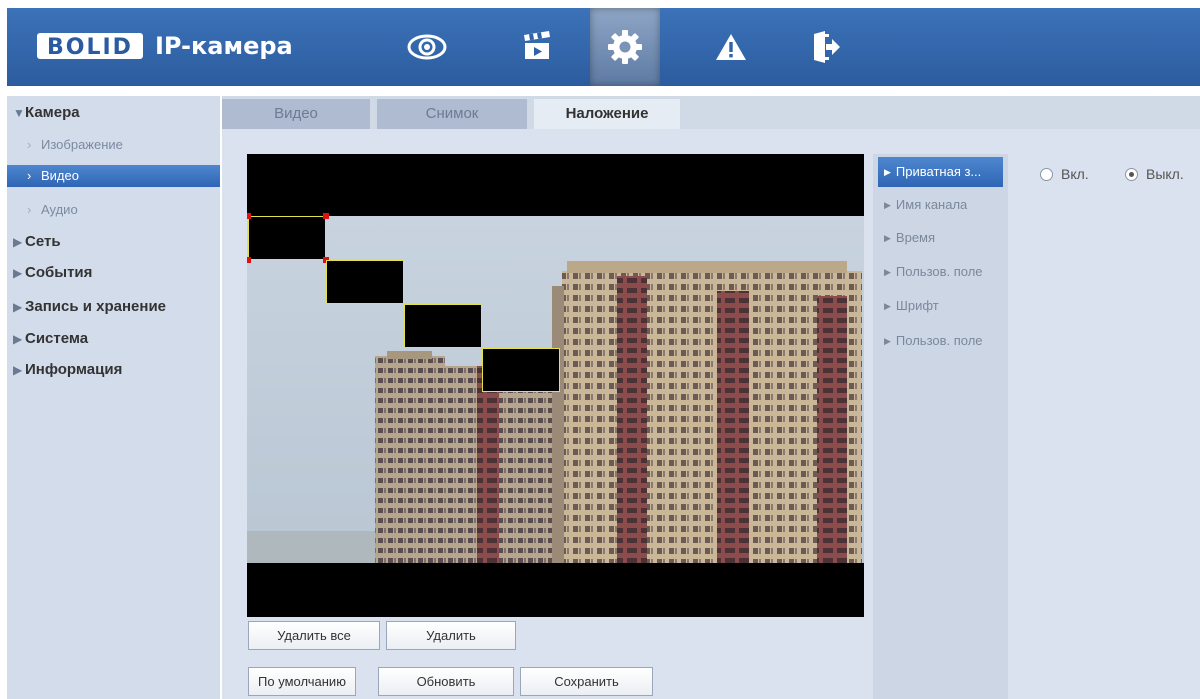 The image size is (1200, 699). Describe the element at coordinates (451, 635) in the screenshot. I see `delete-button: Удалить` at that location.